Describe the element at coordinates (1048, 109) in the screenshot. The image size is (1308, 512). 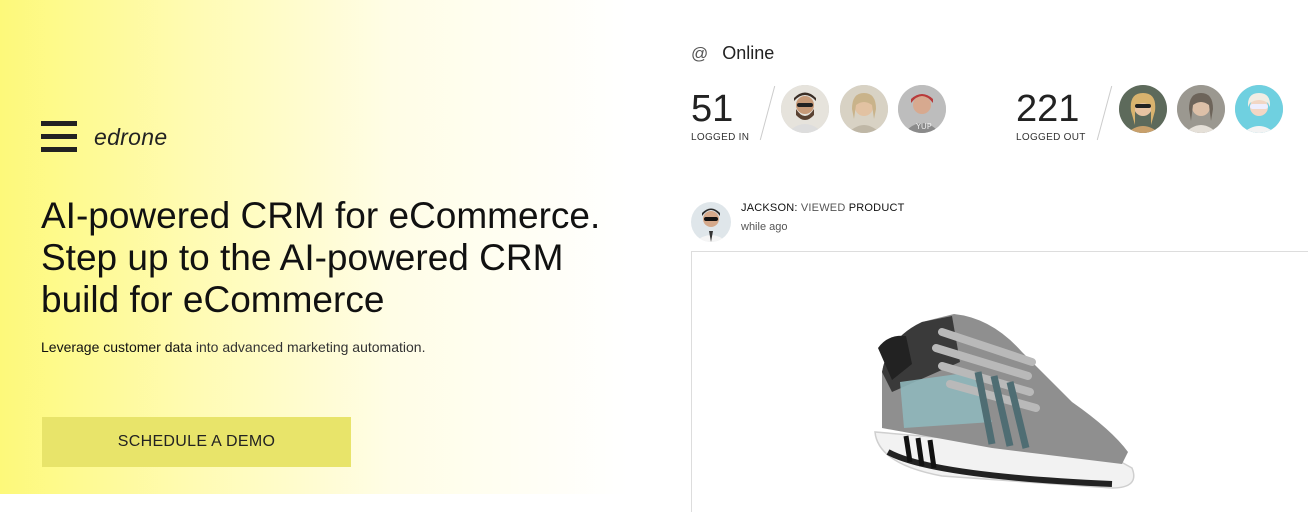
I see `logged-out-count: 221` at that location.